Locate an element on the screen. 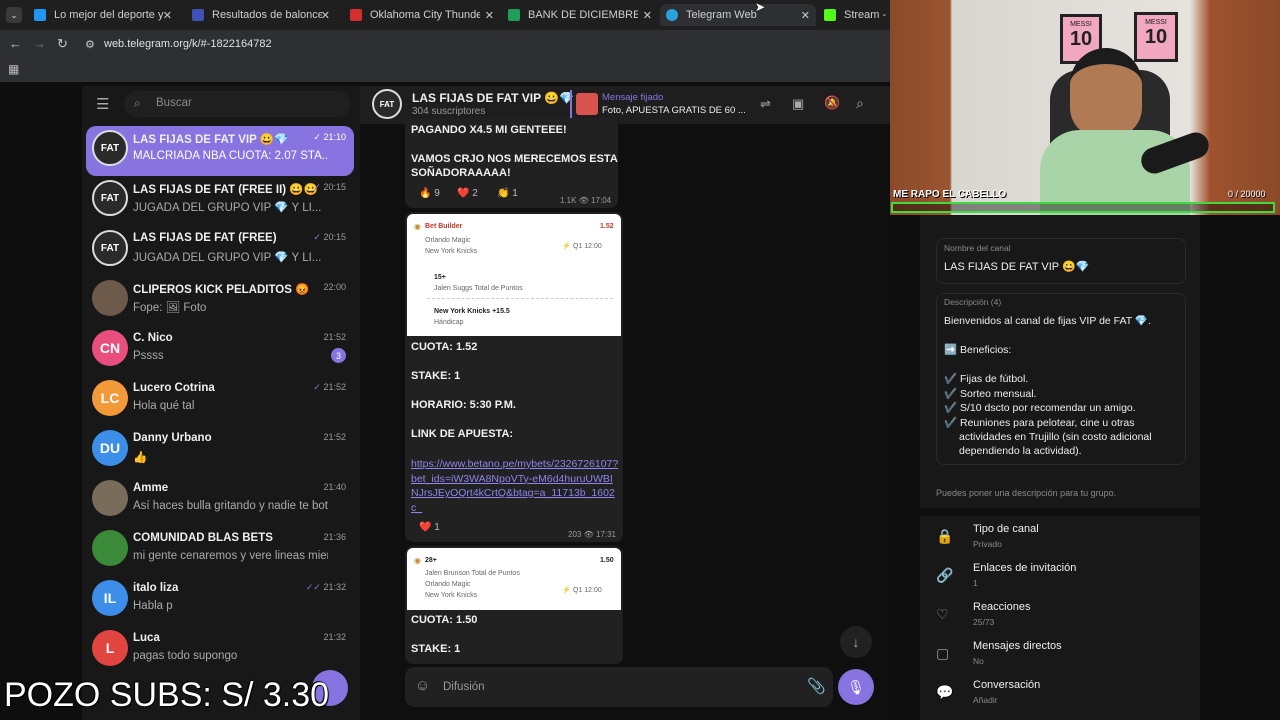 The height and width of the screenshot is (720, 1280). tab-deporte: Lo mejor del deporte y el entr✕ is located at coordinates (103, 15).